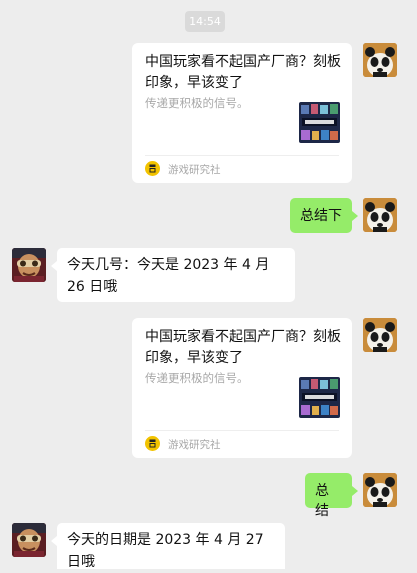 The height and width of the screenshot is (573, 417). Describe the element at coordinates (322, 501) in the screenshot. I see `message-text: 总结` at that location.